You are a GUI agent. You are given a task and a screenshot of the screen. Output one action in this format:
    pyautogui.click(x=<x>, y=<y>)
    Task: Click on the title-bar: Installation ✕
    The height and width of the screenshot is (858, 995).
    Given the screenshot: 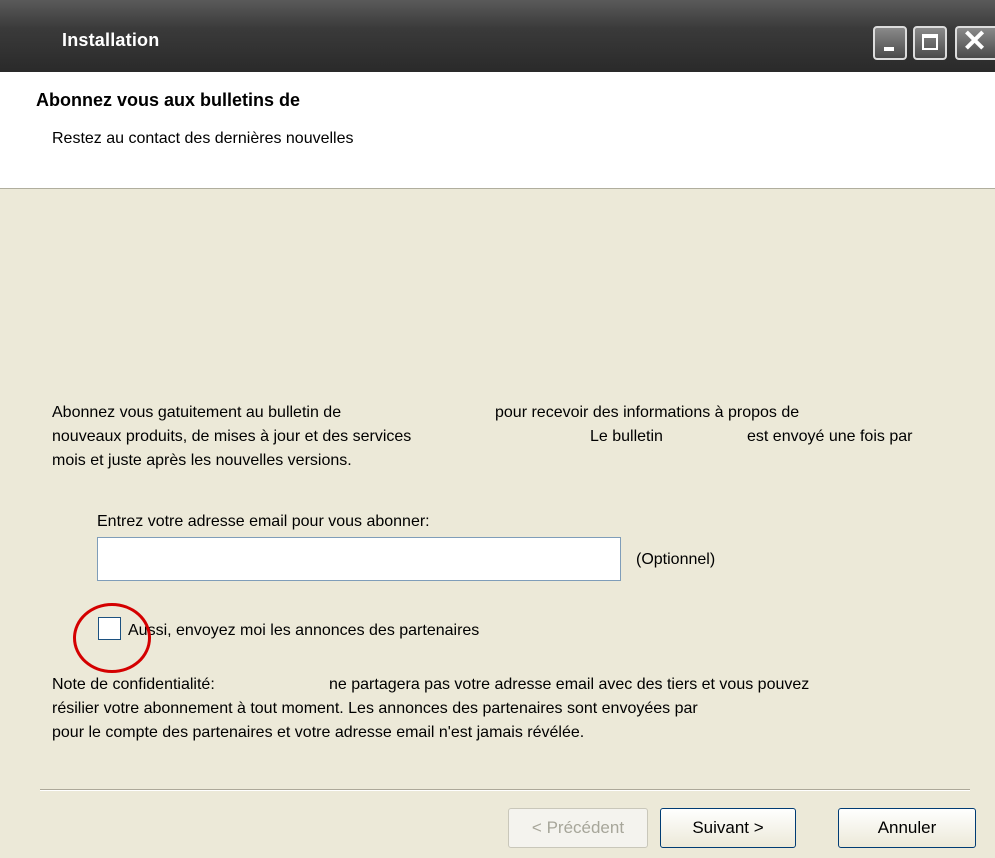 What is the action you would take?
    pyautogui.click(x=497, y=36)
    